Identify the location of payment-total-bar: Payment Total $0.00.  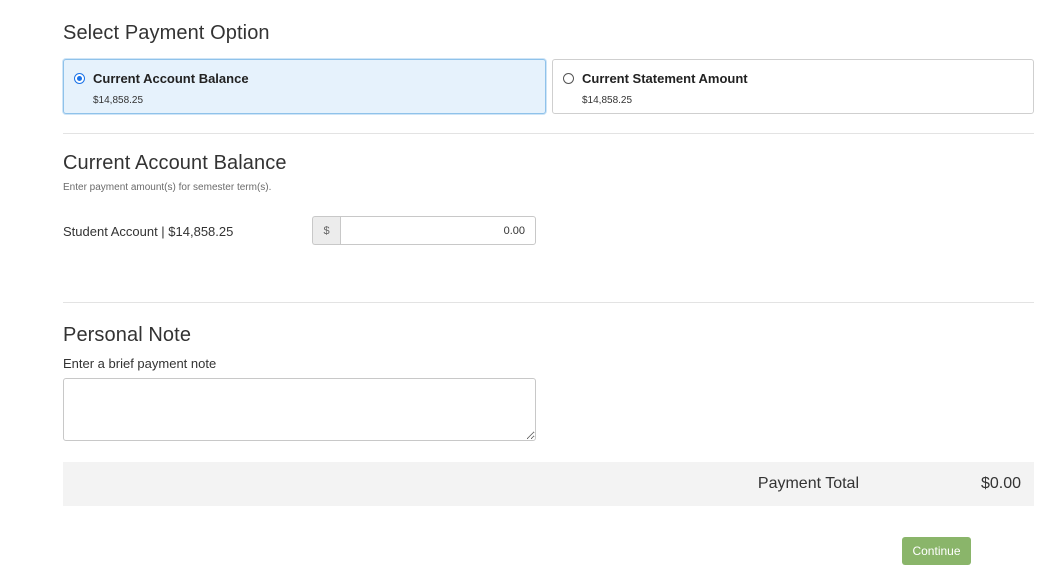
(548, 484).